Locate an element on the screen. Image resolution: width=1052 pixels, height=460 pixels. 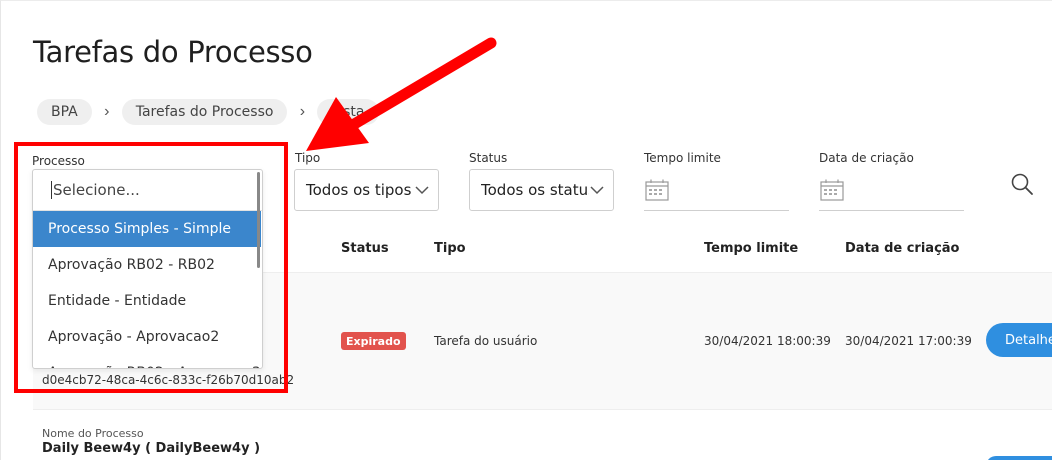
text-caret is located at coordinates (51, 190).